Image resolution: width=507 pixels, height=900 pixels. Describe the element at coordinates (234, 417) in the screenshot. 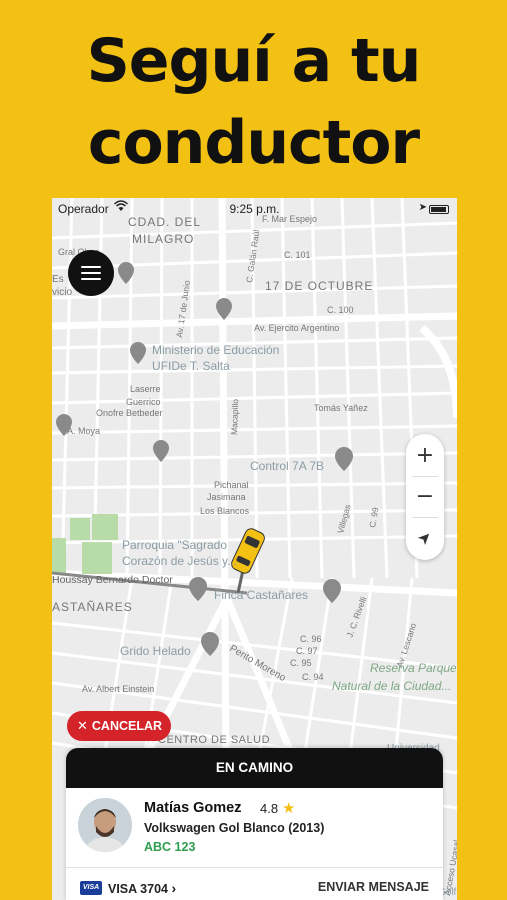

I see `map-label: Macapillo` at that location.